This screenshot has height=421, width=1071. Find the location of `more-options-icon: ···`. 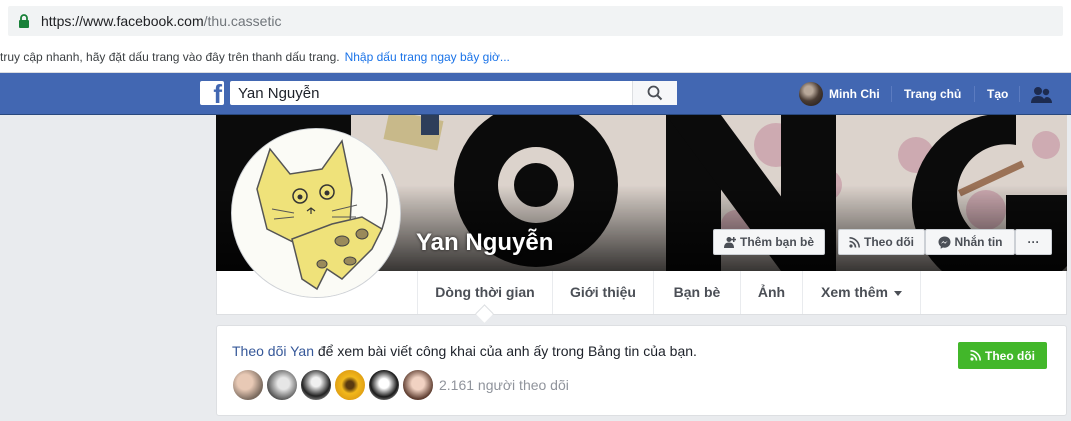

more-options-icon: ··· is located at coordinates (1033, 242).